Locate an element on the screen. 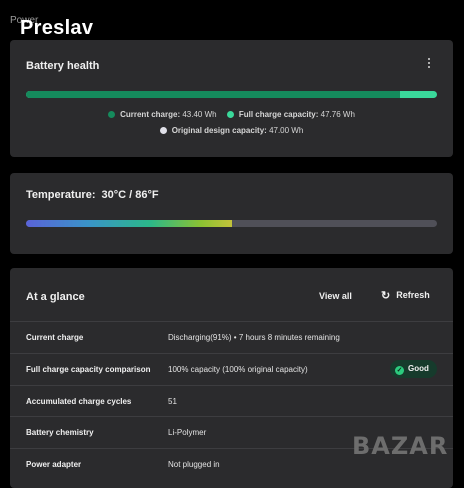 The height and width of the screenshot is (488, 464). refresh-label: Refresh is located at coordinates (413, 295).